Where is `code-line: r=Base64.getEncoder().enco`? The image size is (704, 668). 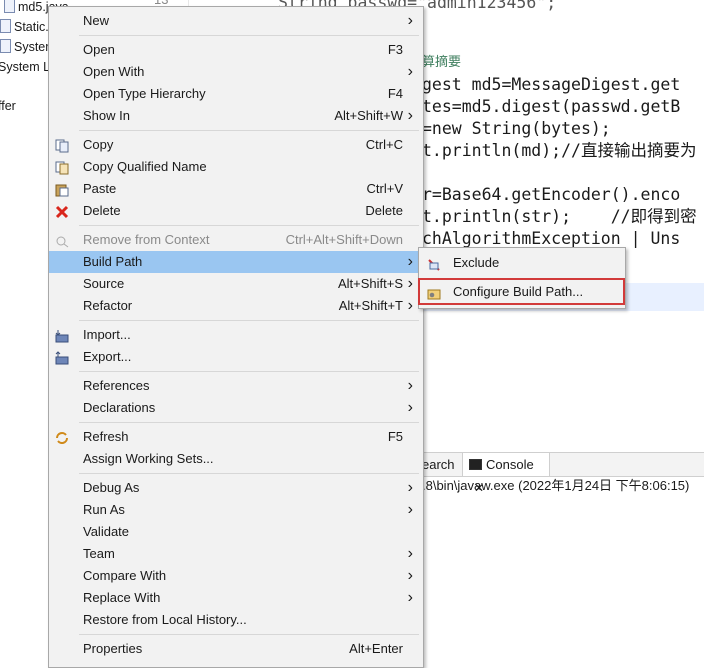 code-line: r=Base64.getEncoder().enco is located at coordinates (551, 194).